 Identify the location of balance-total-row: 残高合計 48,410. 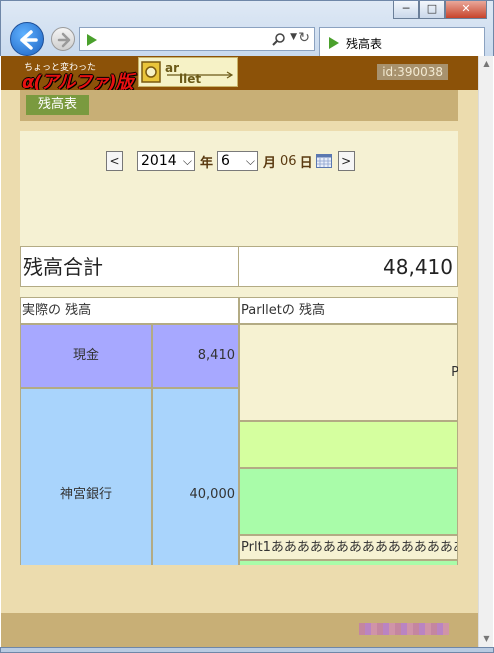
(239, 266).